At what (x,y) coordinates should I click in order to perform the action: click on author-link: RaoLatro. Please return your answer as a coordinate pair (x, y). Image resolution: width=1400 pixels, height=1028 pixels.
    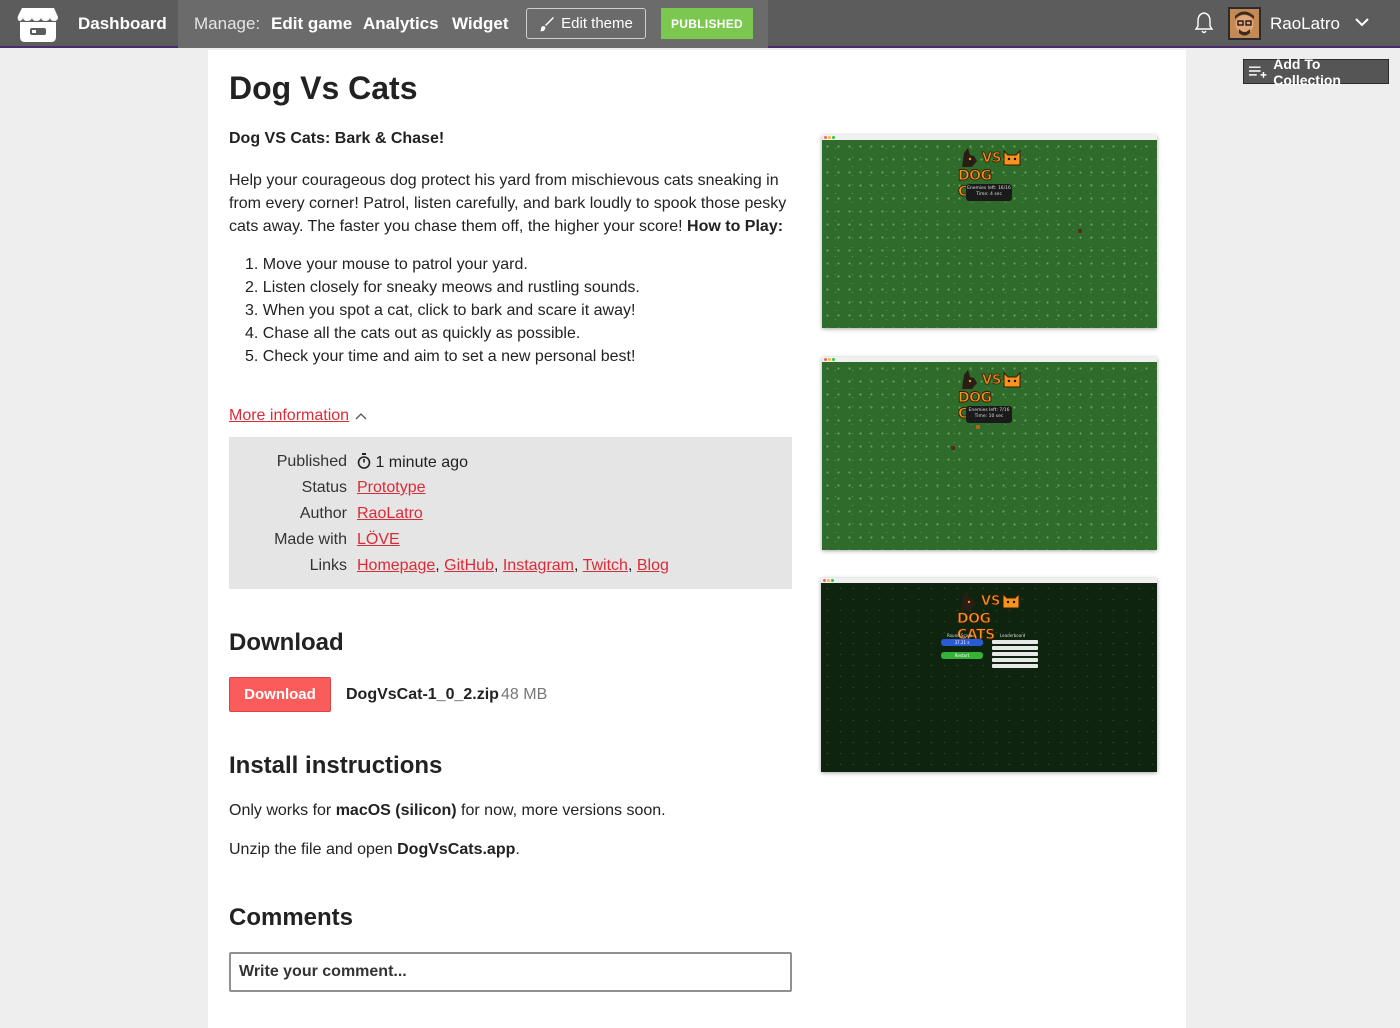
    Looking at the image, I should click on (390, 513).